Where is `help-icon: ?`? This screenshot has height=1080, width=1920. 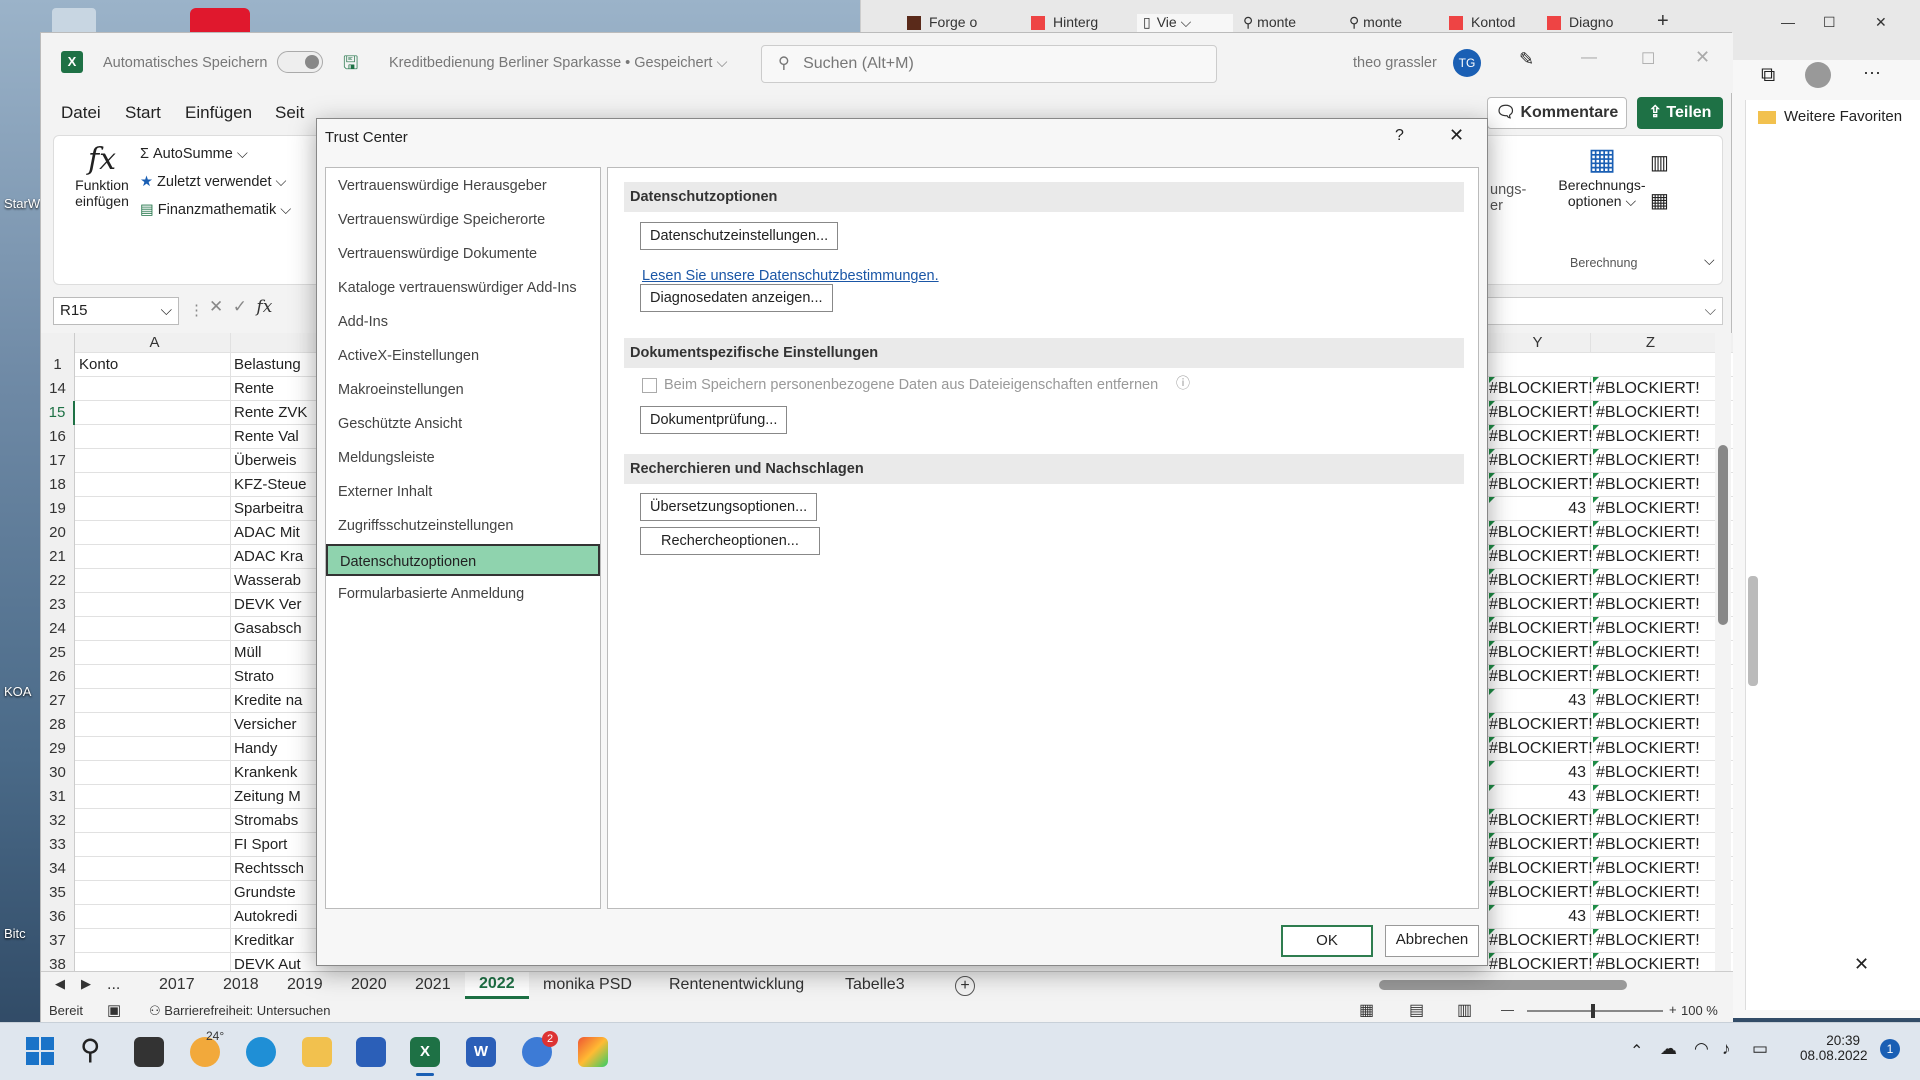
help-icon: ? is located at coordinates (1399, 136).